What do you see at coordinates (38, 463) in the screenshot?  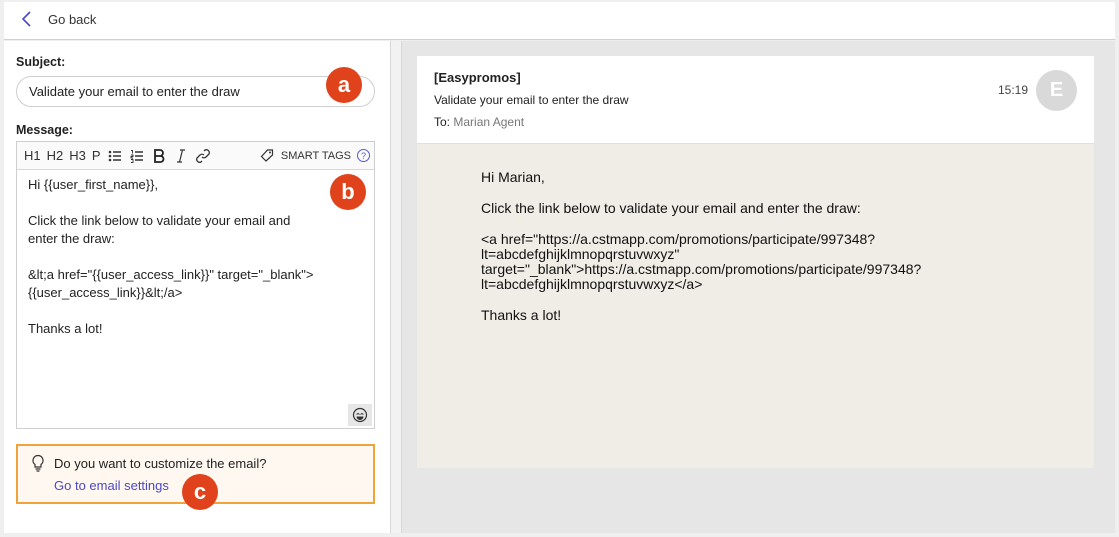 I see `lightbulb-icon` at bounding box center [38, 463].